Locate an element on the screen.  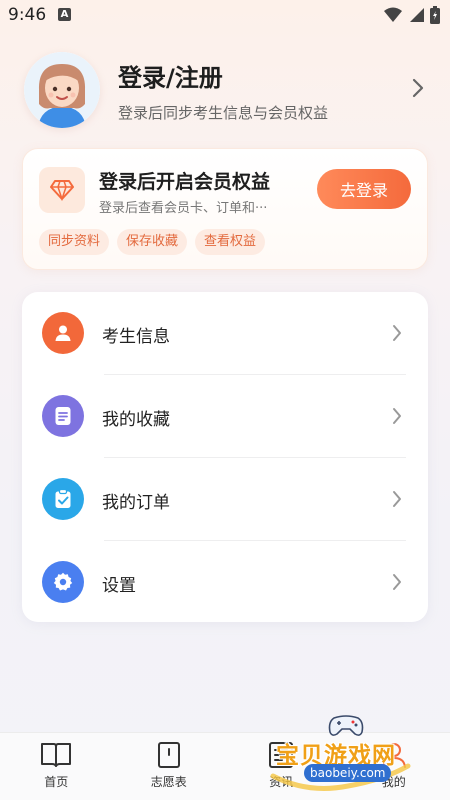
login-register-title: 登录/注册 is located at coordinates (170, 75).